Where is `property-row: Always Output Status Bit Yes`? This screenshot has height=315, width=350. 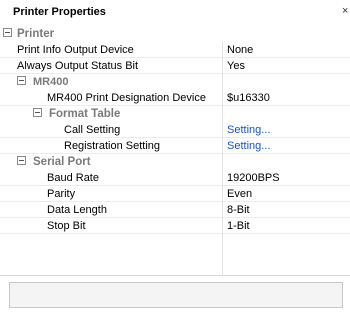
property-row: Always Output Status Bit Yes is located at coordinates (175, 66).